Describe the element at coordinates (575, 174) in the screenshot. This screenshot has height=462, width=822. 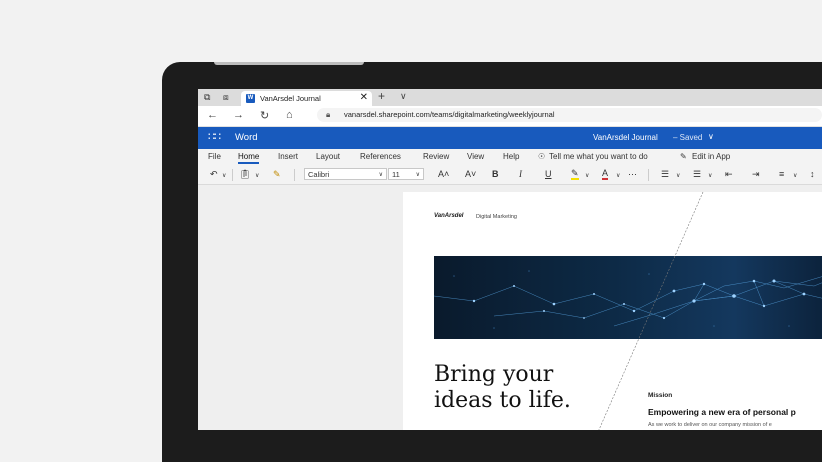
I see `highlight-icon: ✎` at that location.